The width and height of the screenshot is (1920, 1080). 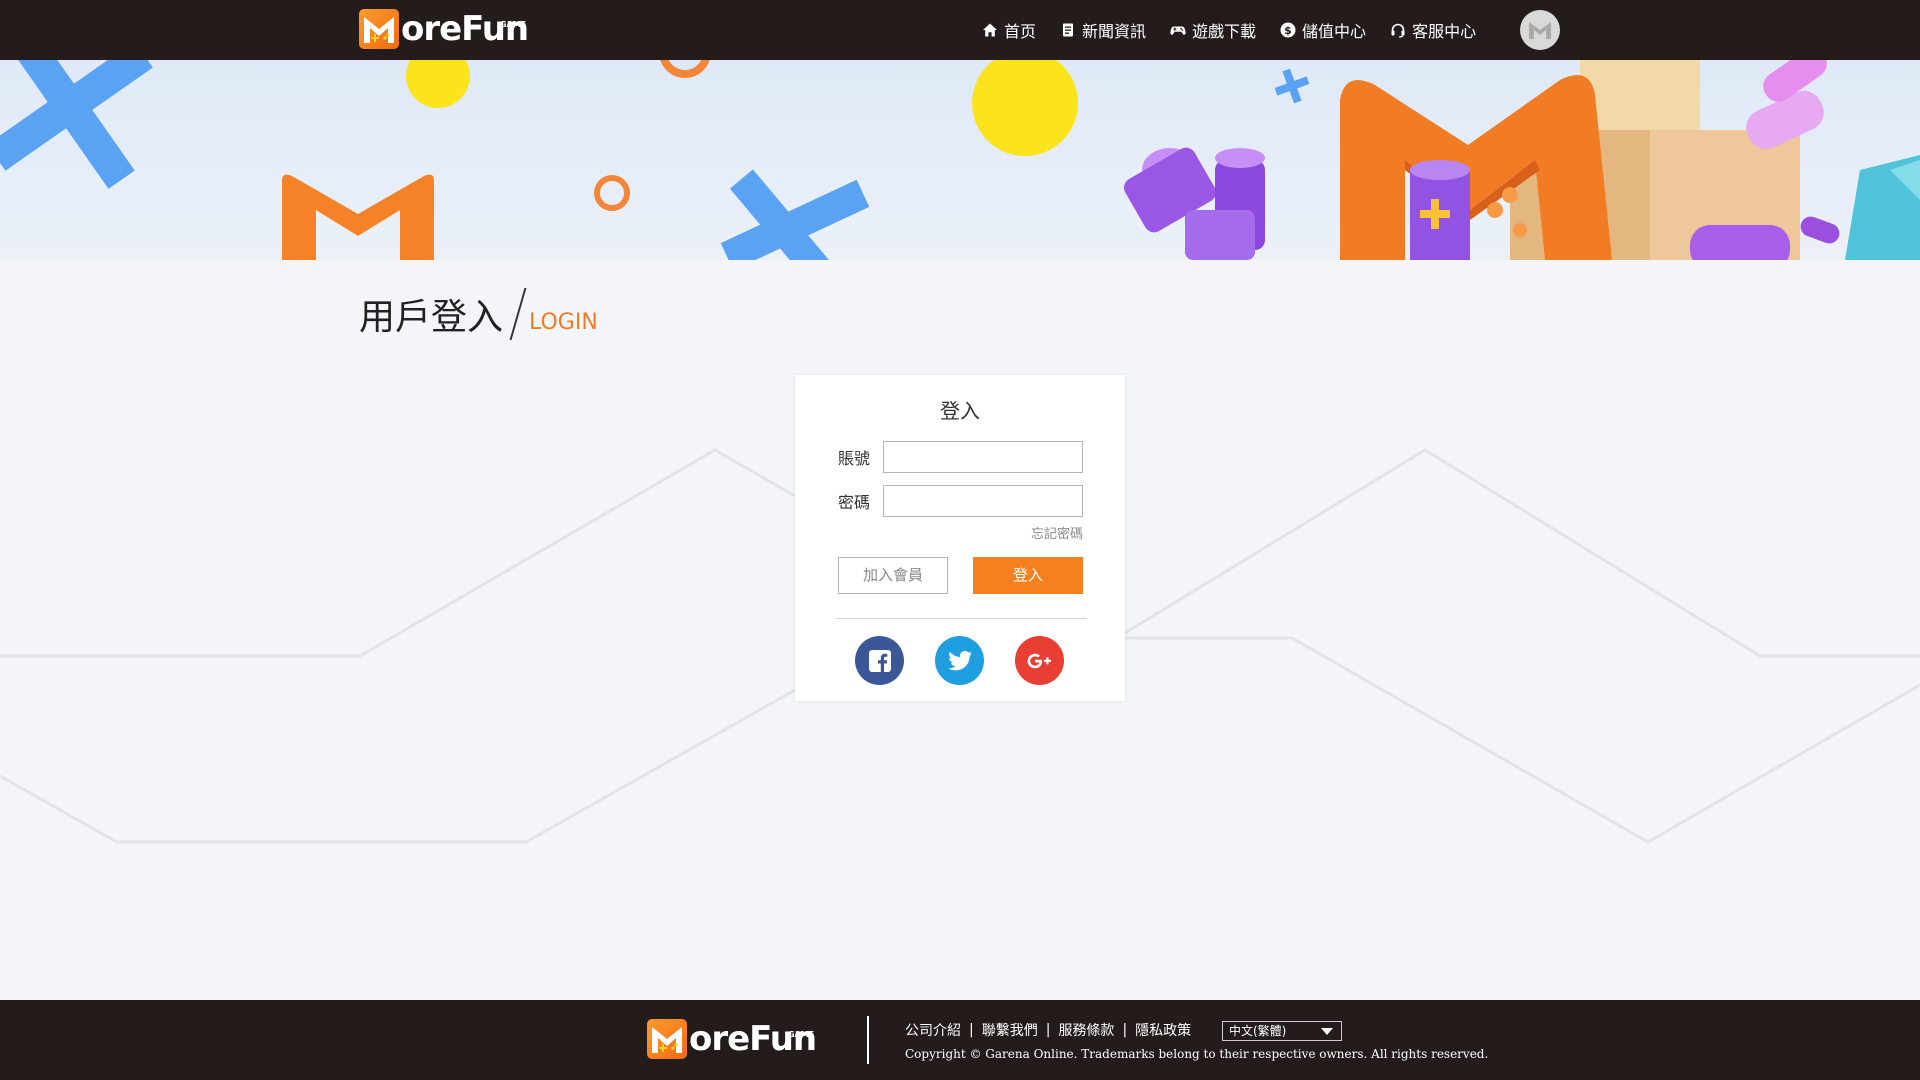 What do you see at coordinates (379, 29) in the screenshot?
I see `logo-m-icon` at bounding box center [379, 29].